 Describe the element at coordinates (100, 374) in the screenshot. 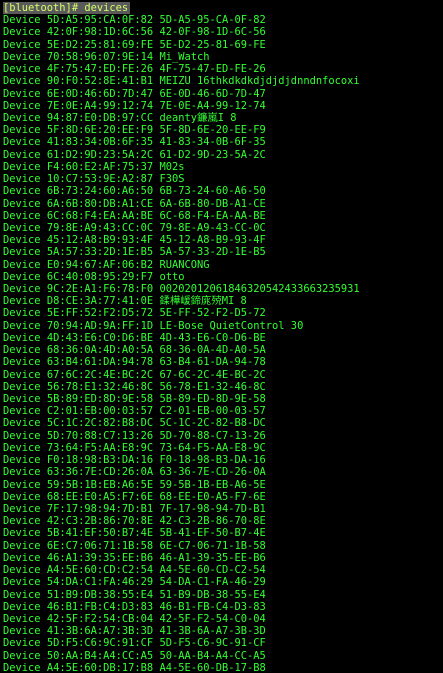

I see `device-mac-address: 67:6C:2C:4E:BC:2C` at that location.